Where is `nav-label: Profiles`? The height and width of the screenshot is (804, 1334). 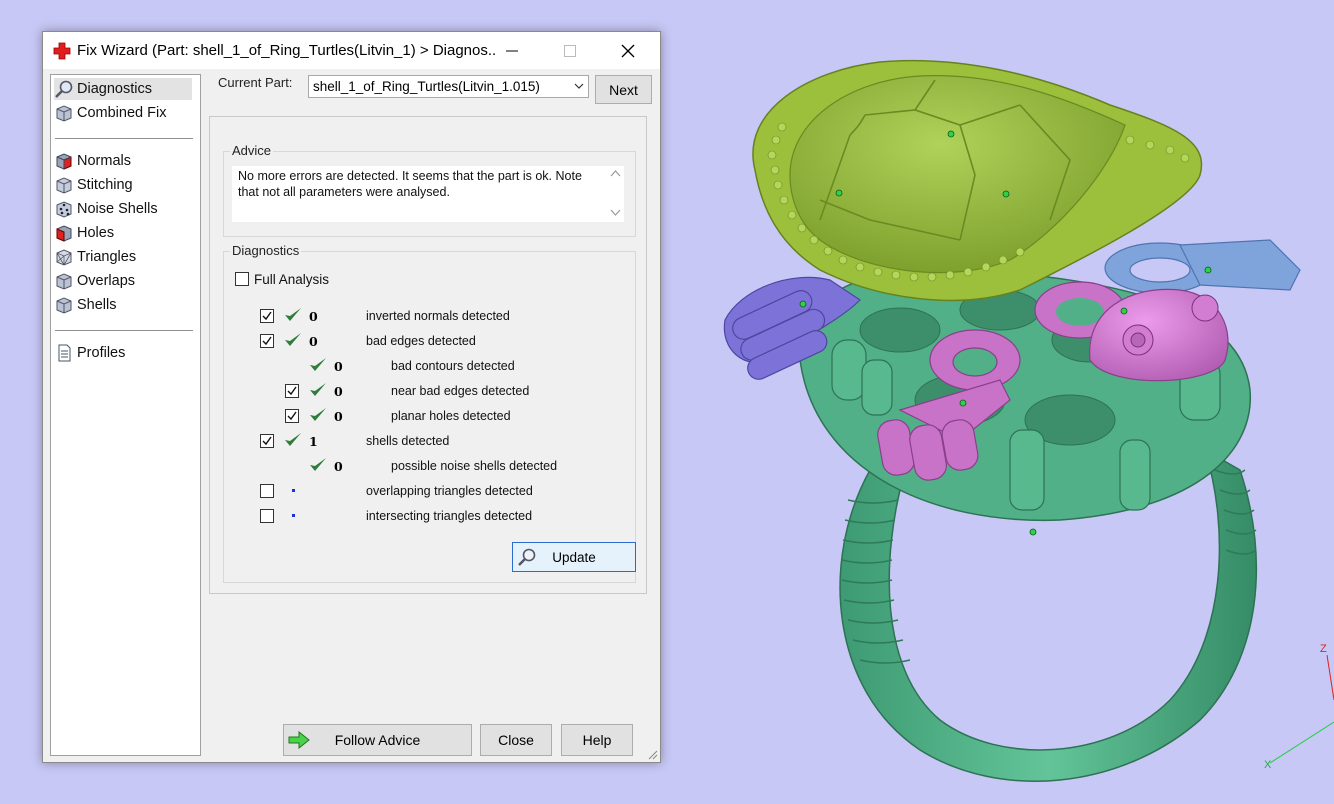
nav-label: Profiles is located at coordinates (101, 353).